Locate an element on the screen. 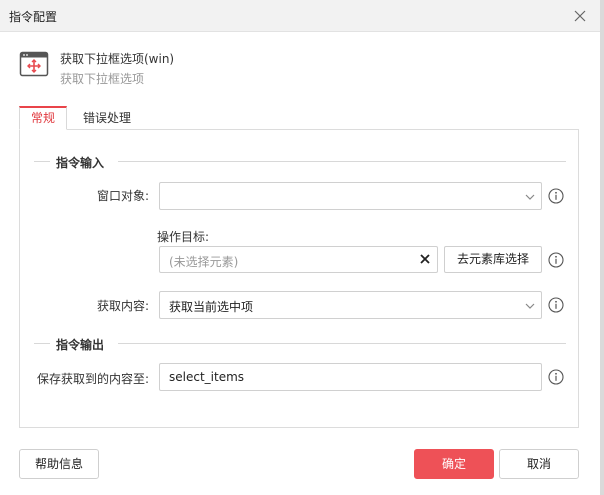  cancel-button: 取消 is located at coordinates (539, 464).